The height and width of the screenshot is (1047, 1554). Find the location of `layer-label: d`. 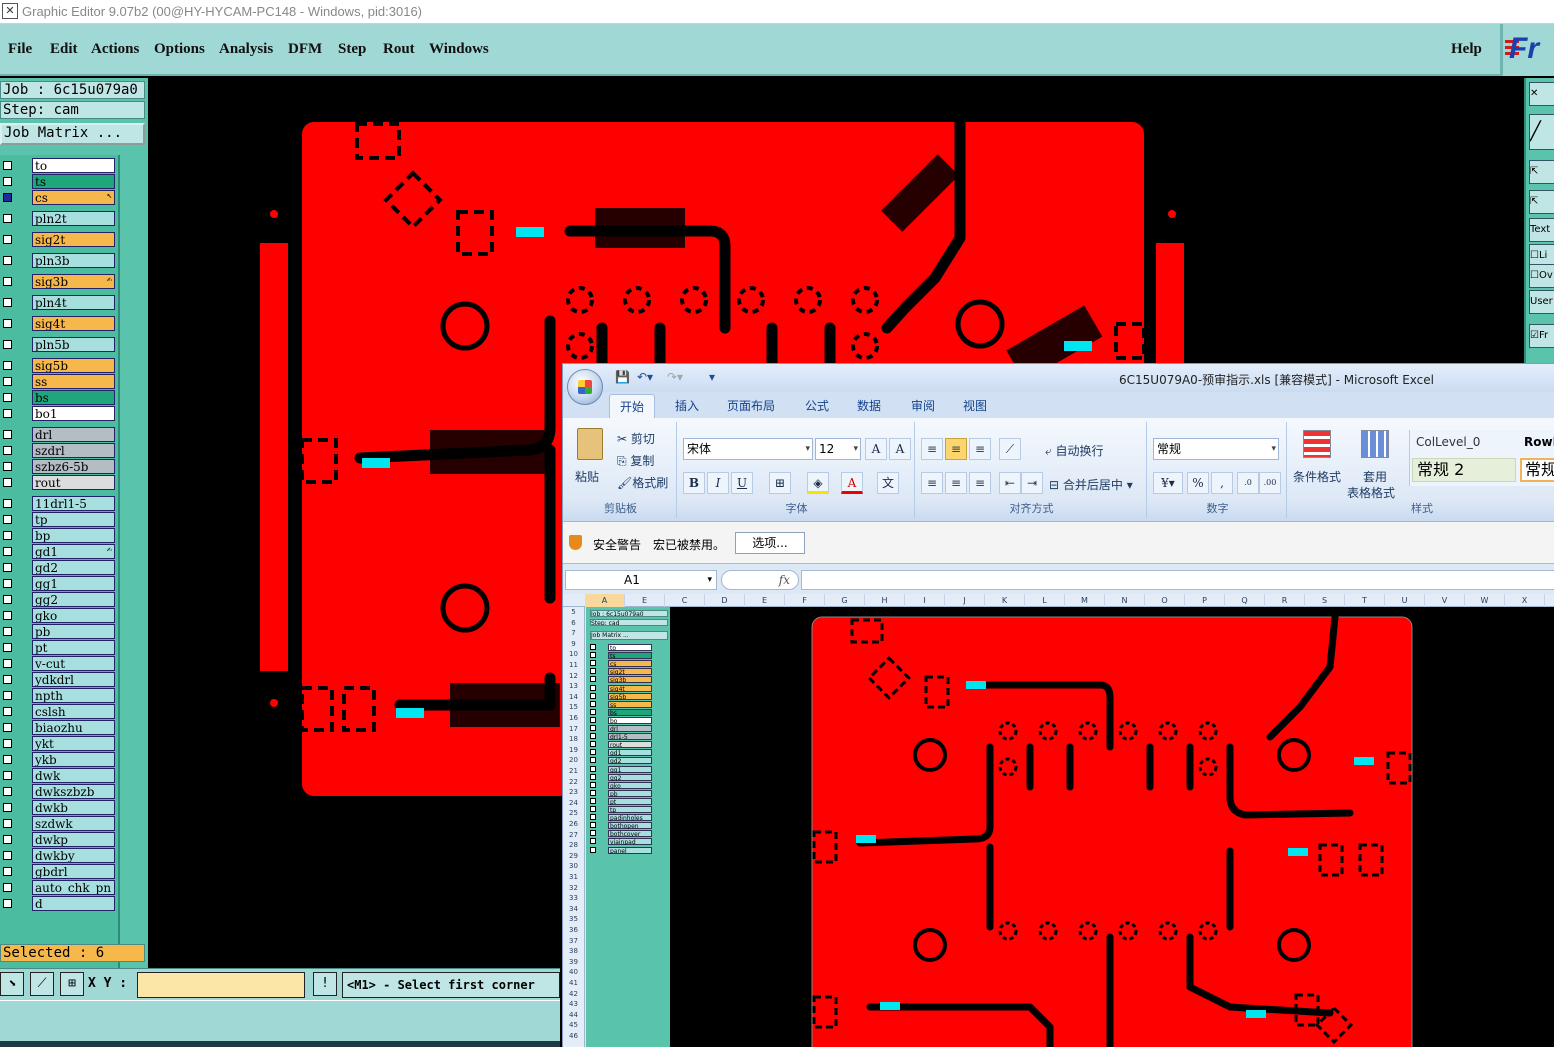

layer-label: d is located at coordinates (73, 903).